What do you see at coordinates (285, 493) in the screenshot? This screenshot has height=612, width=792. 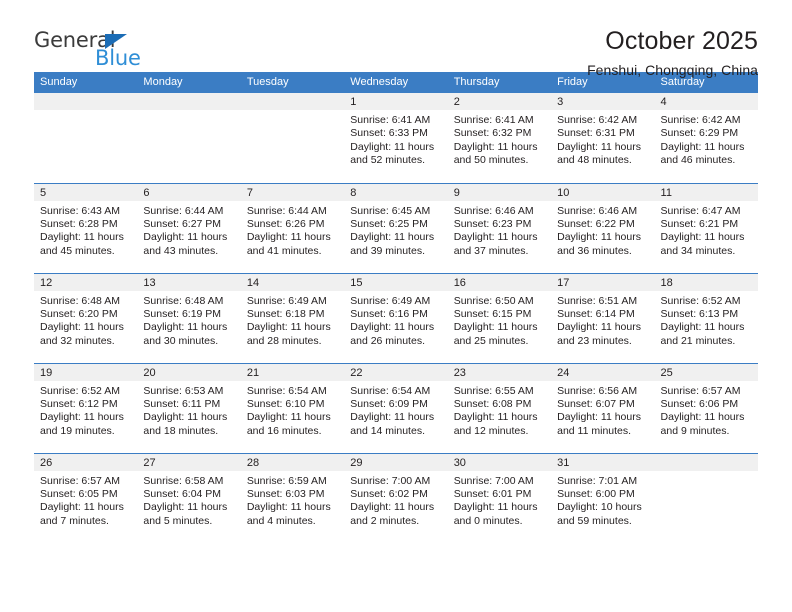 I see `sunset-text: Sunset: 6:03 PM` at bounding box center [285, 493].